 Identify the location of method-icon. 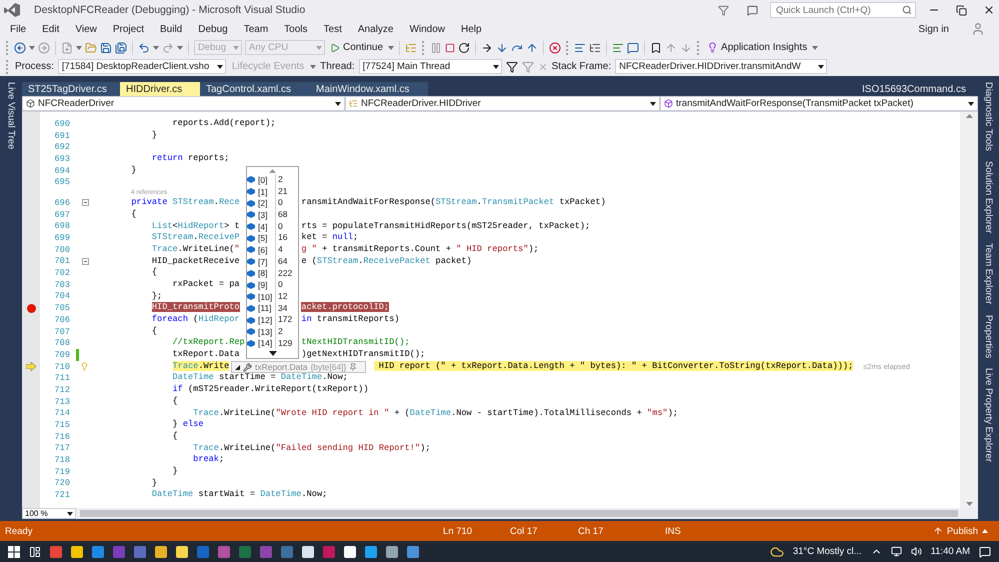
(668, 103).